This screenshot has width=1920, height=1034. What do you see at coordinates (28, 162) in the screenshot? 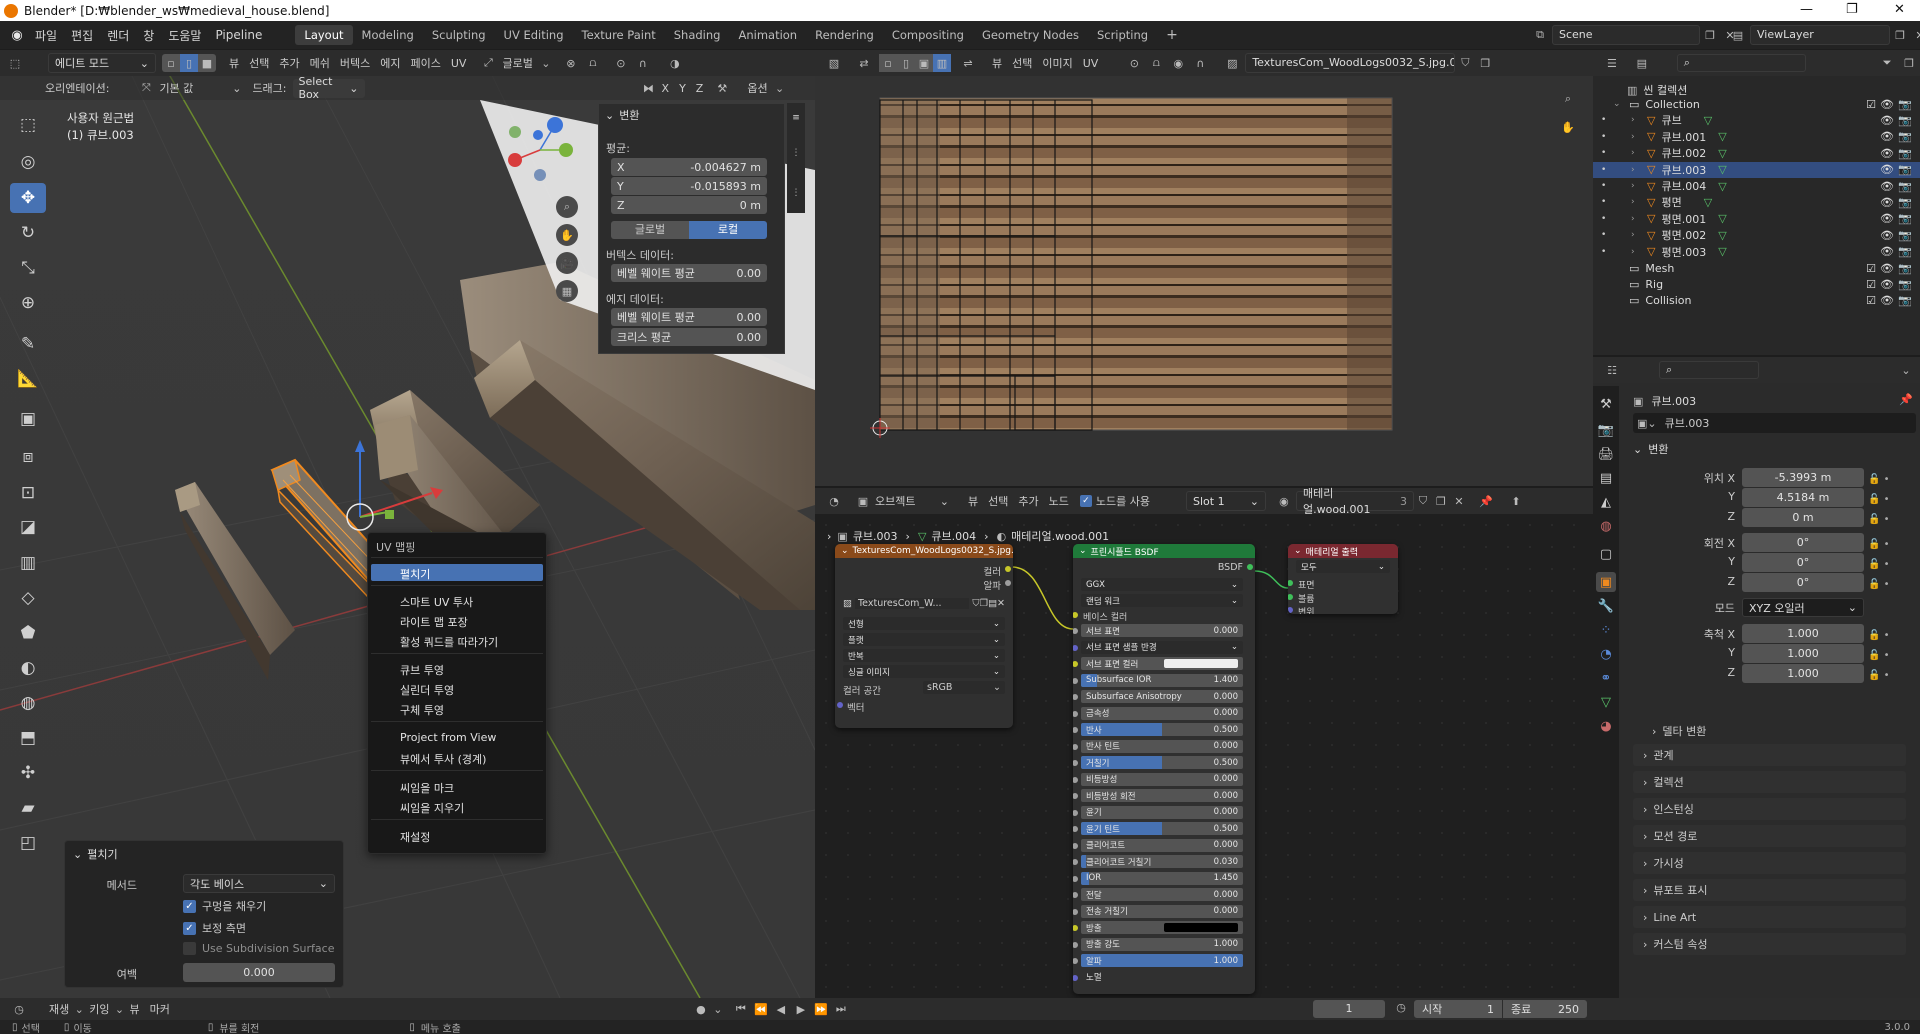
I see `cursor-tool: ◎` at bounding box center [28, 162].